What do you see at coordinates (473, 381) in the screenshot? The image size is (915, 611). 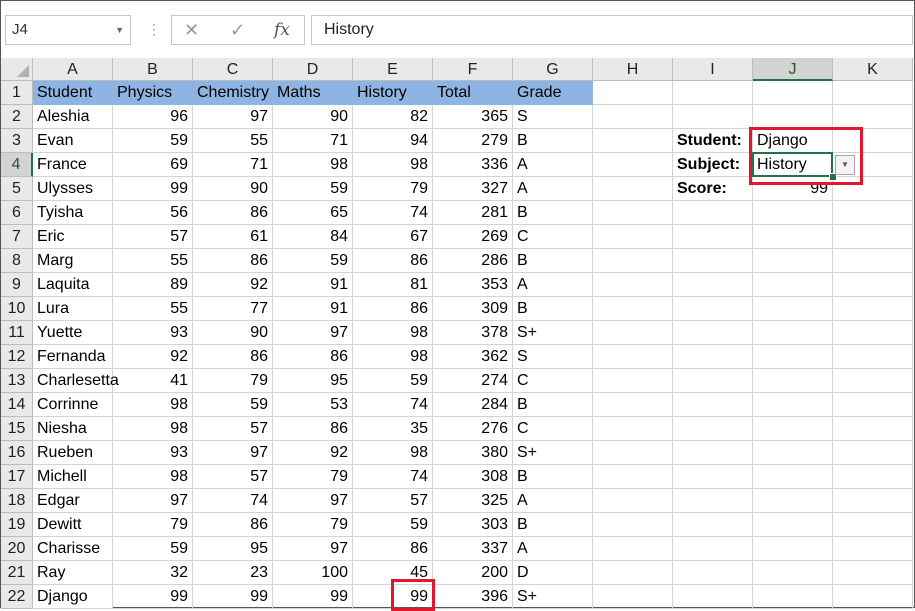 I see `table-cell: 274` at bounding box center [473, 381].